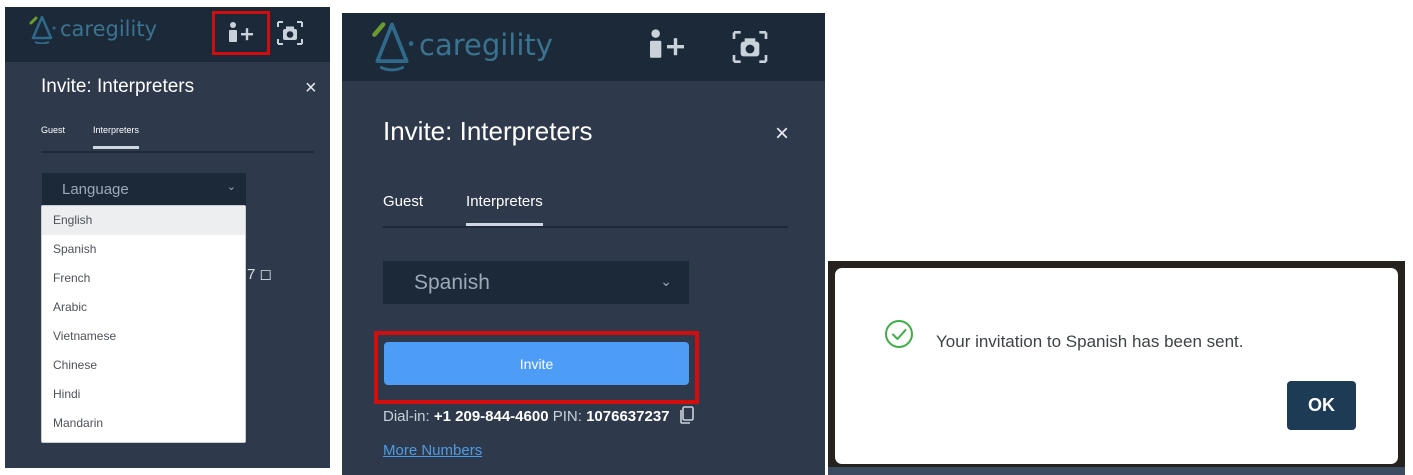 The image size is (1413, 475). Describe the element at coordinates (432, 450) in the screenshot. I see `more-numbers-link: More Numbers` at that location.